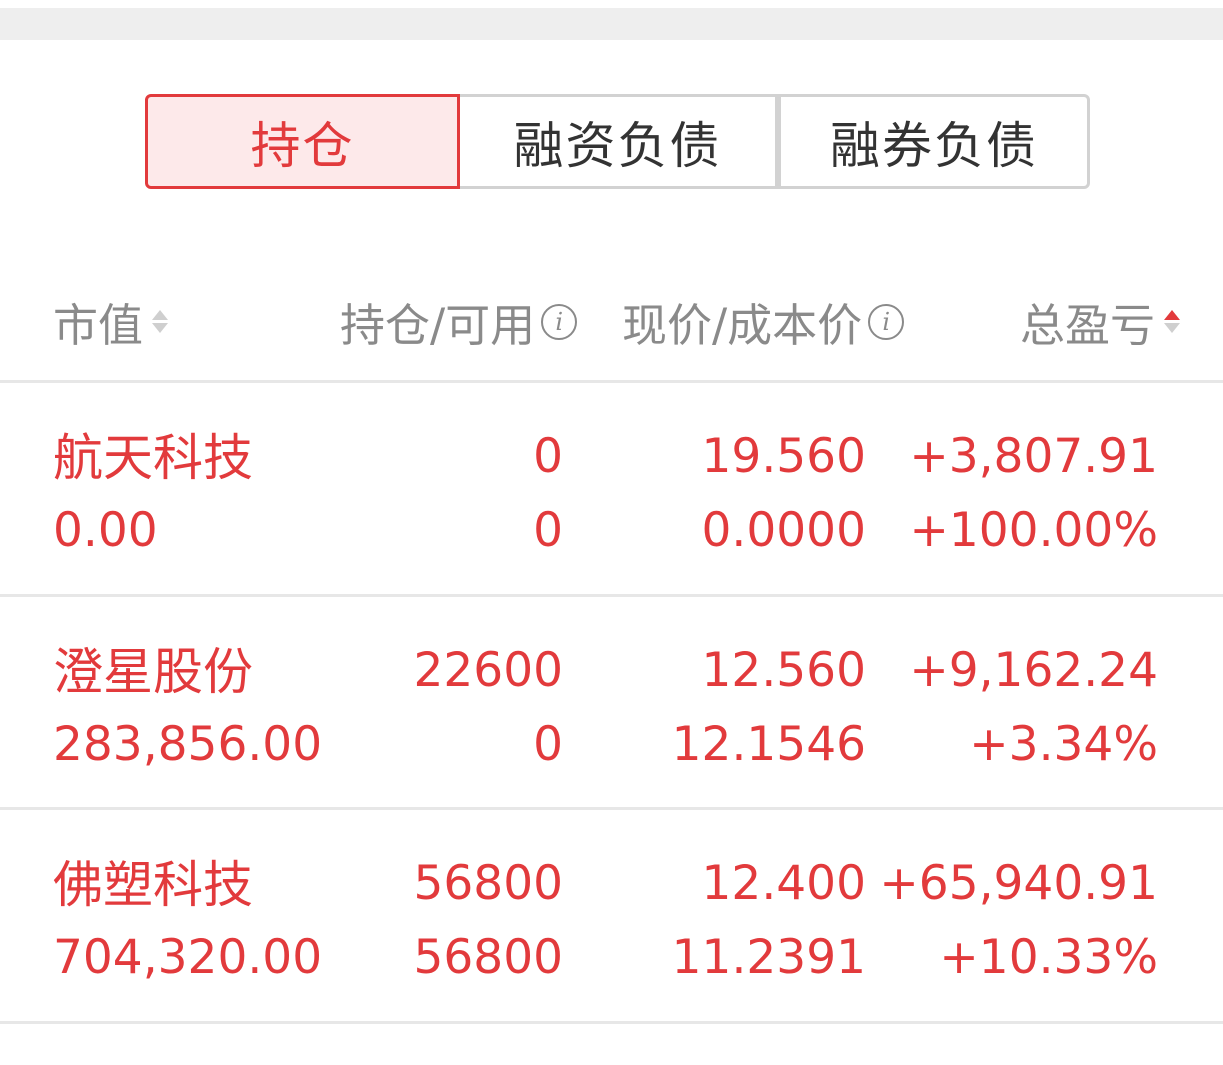 This screenshot has height=1065, width=1223. What do you see at coordinates (934, 141) in the screenshot?
I see `tab-securities-lending-debt: 融券负债` at bounding box center [934, 141].